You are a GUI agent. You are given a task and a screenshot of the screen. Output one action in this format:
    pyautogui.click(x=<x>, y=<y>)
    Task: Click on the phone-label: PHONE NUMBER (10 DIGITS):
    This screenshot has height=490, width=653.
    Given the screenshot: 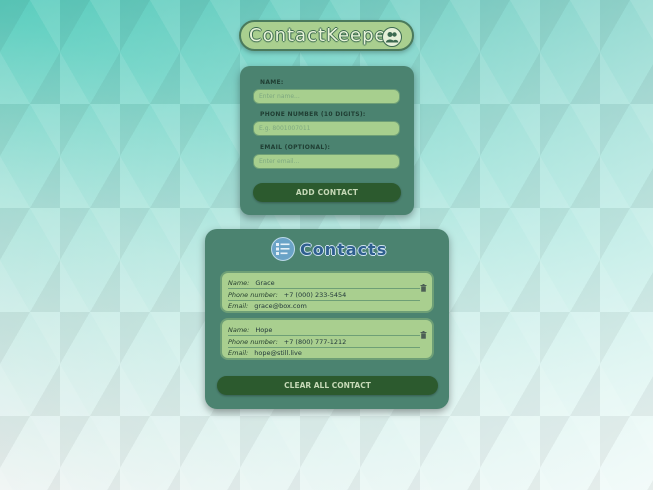 What is the action you would take?
    pyautogui.click(x=313, y=114)
    